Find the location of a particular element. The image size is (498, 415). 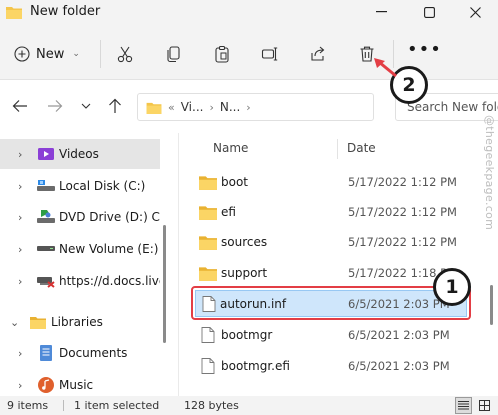

maximize-button is located at coordinates (429, 12).